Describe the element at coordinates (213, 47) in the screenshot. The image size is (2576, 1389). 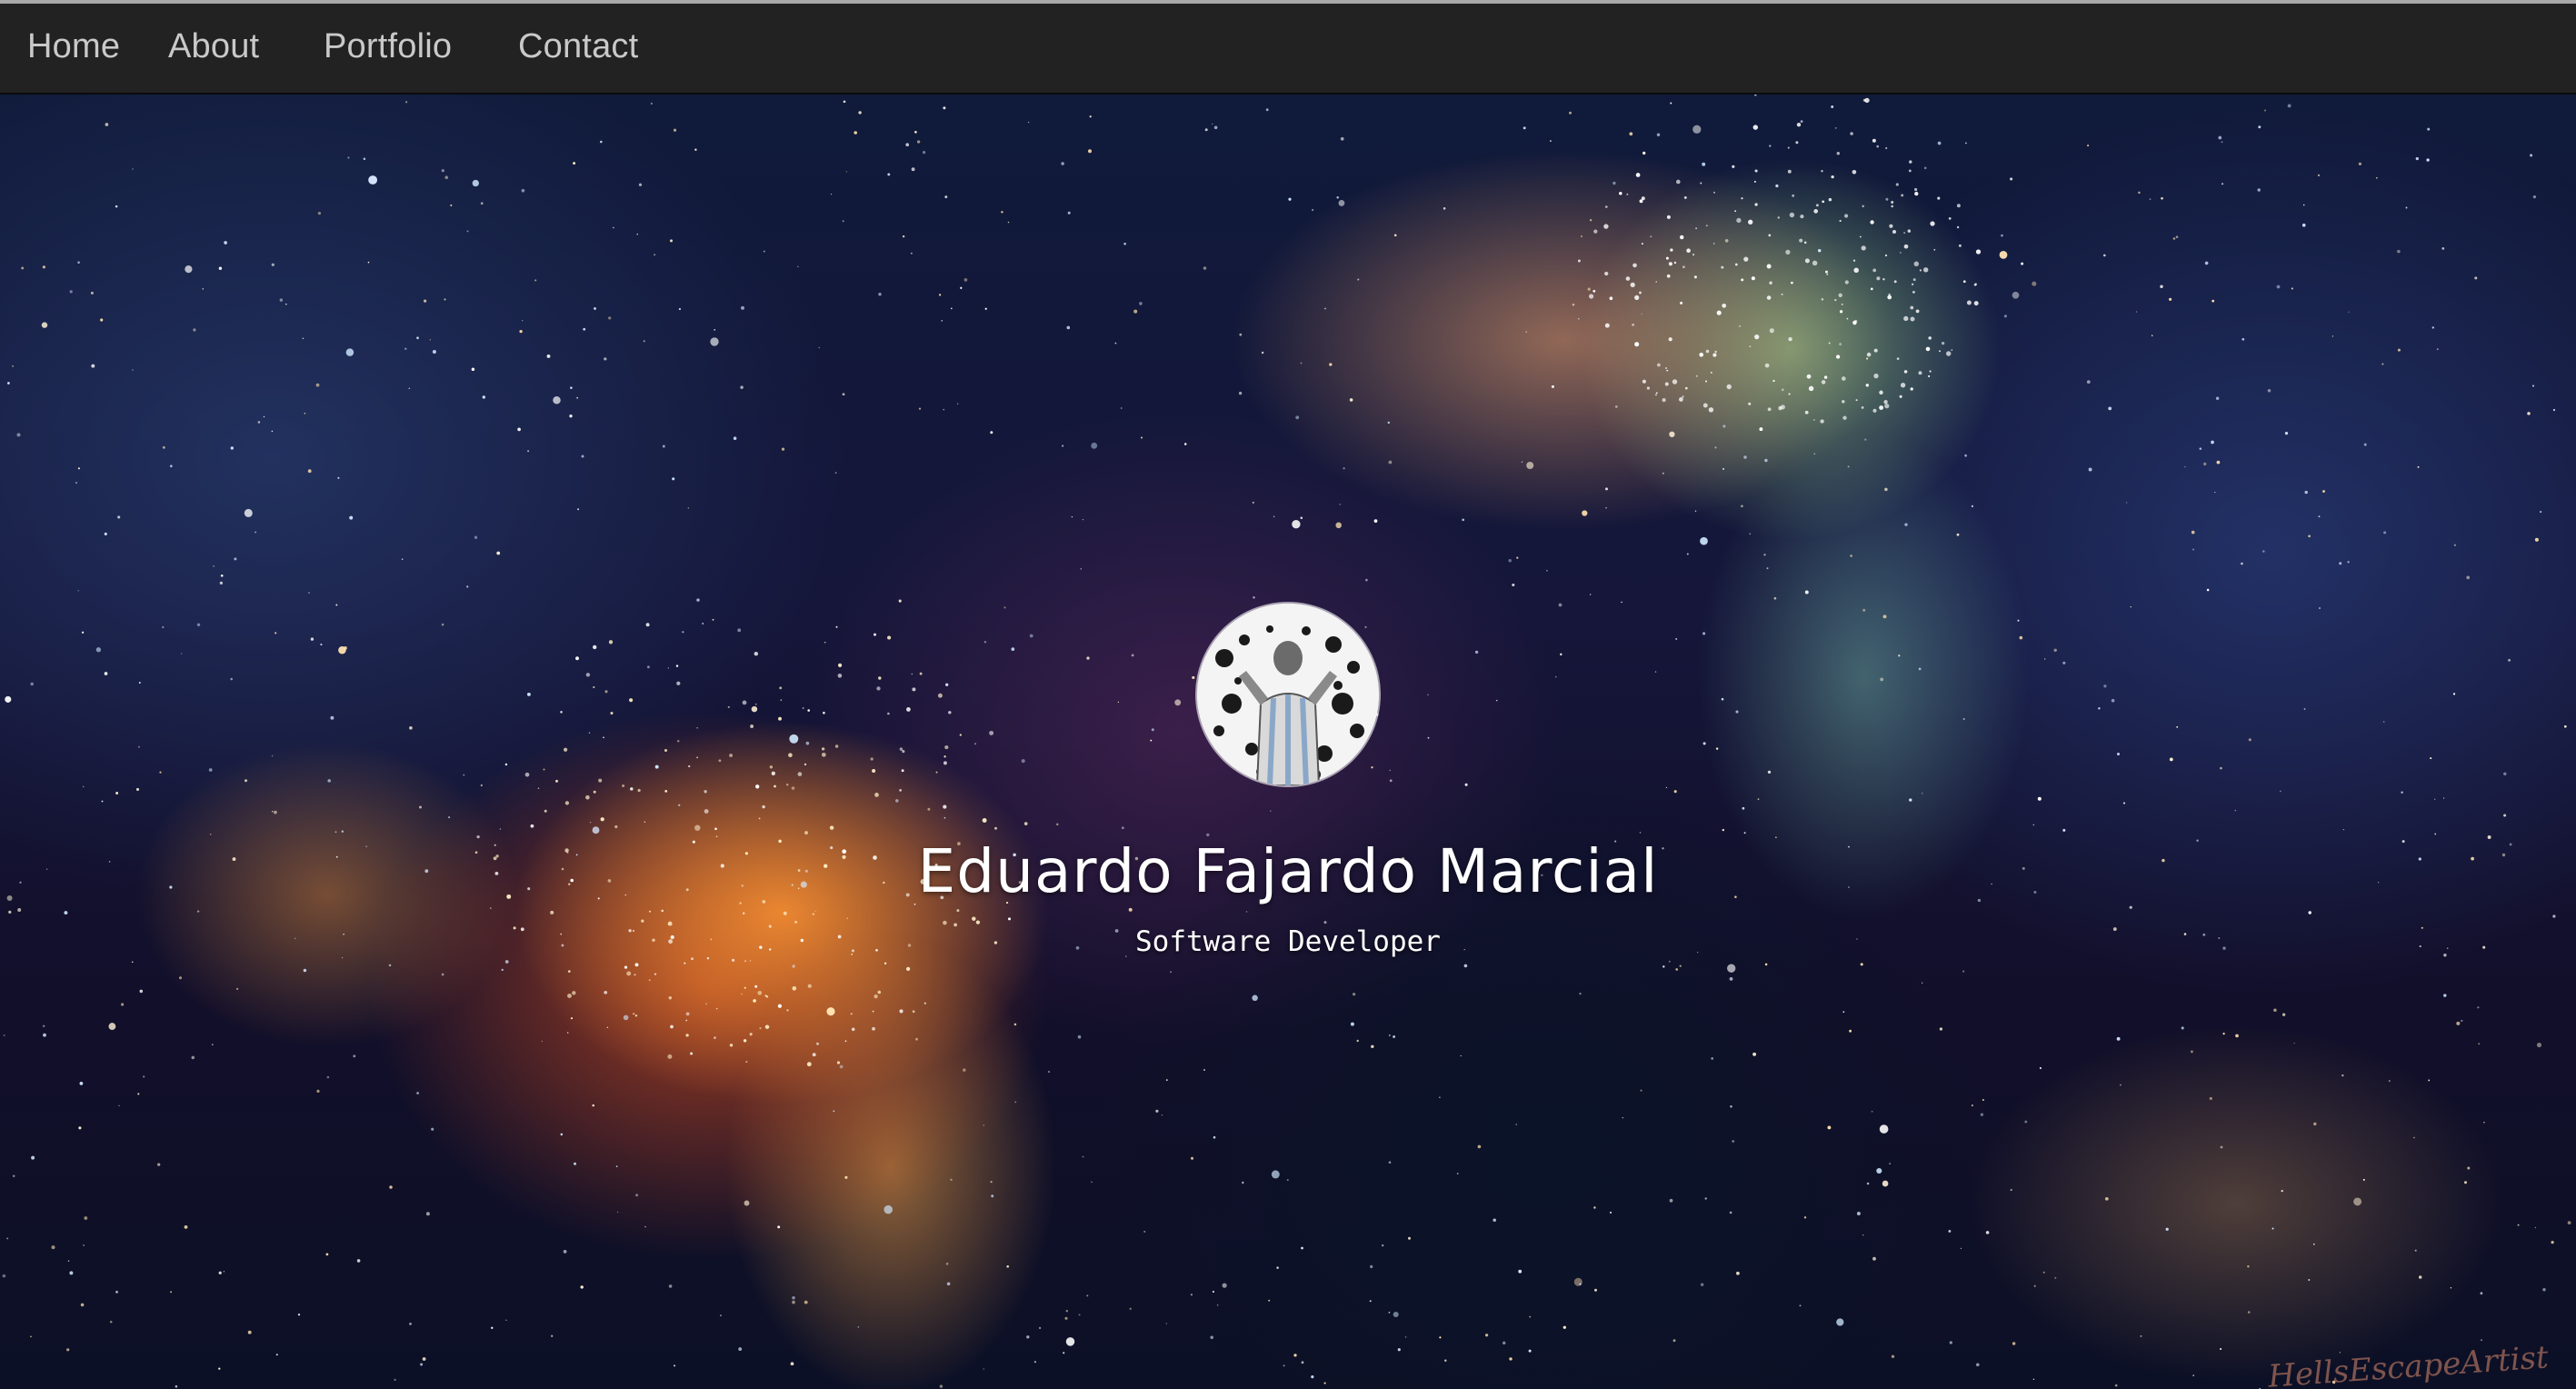
I see `nav-about-link: About` at that location.